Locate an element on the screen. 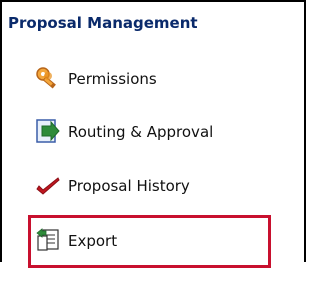 This screenshot has height=281, width=320. checkmark-icon is located at coordinates (48, 186).